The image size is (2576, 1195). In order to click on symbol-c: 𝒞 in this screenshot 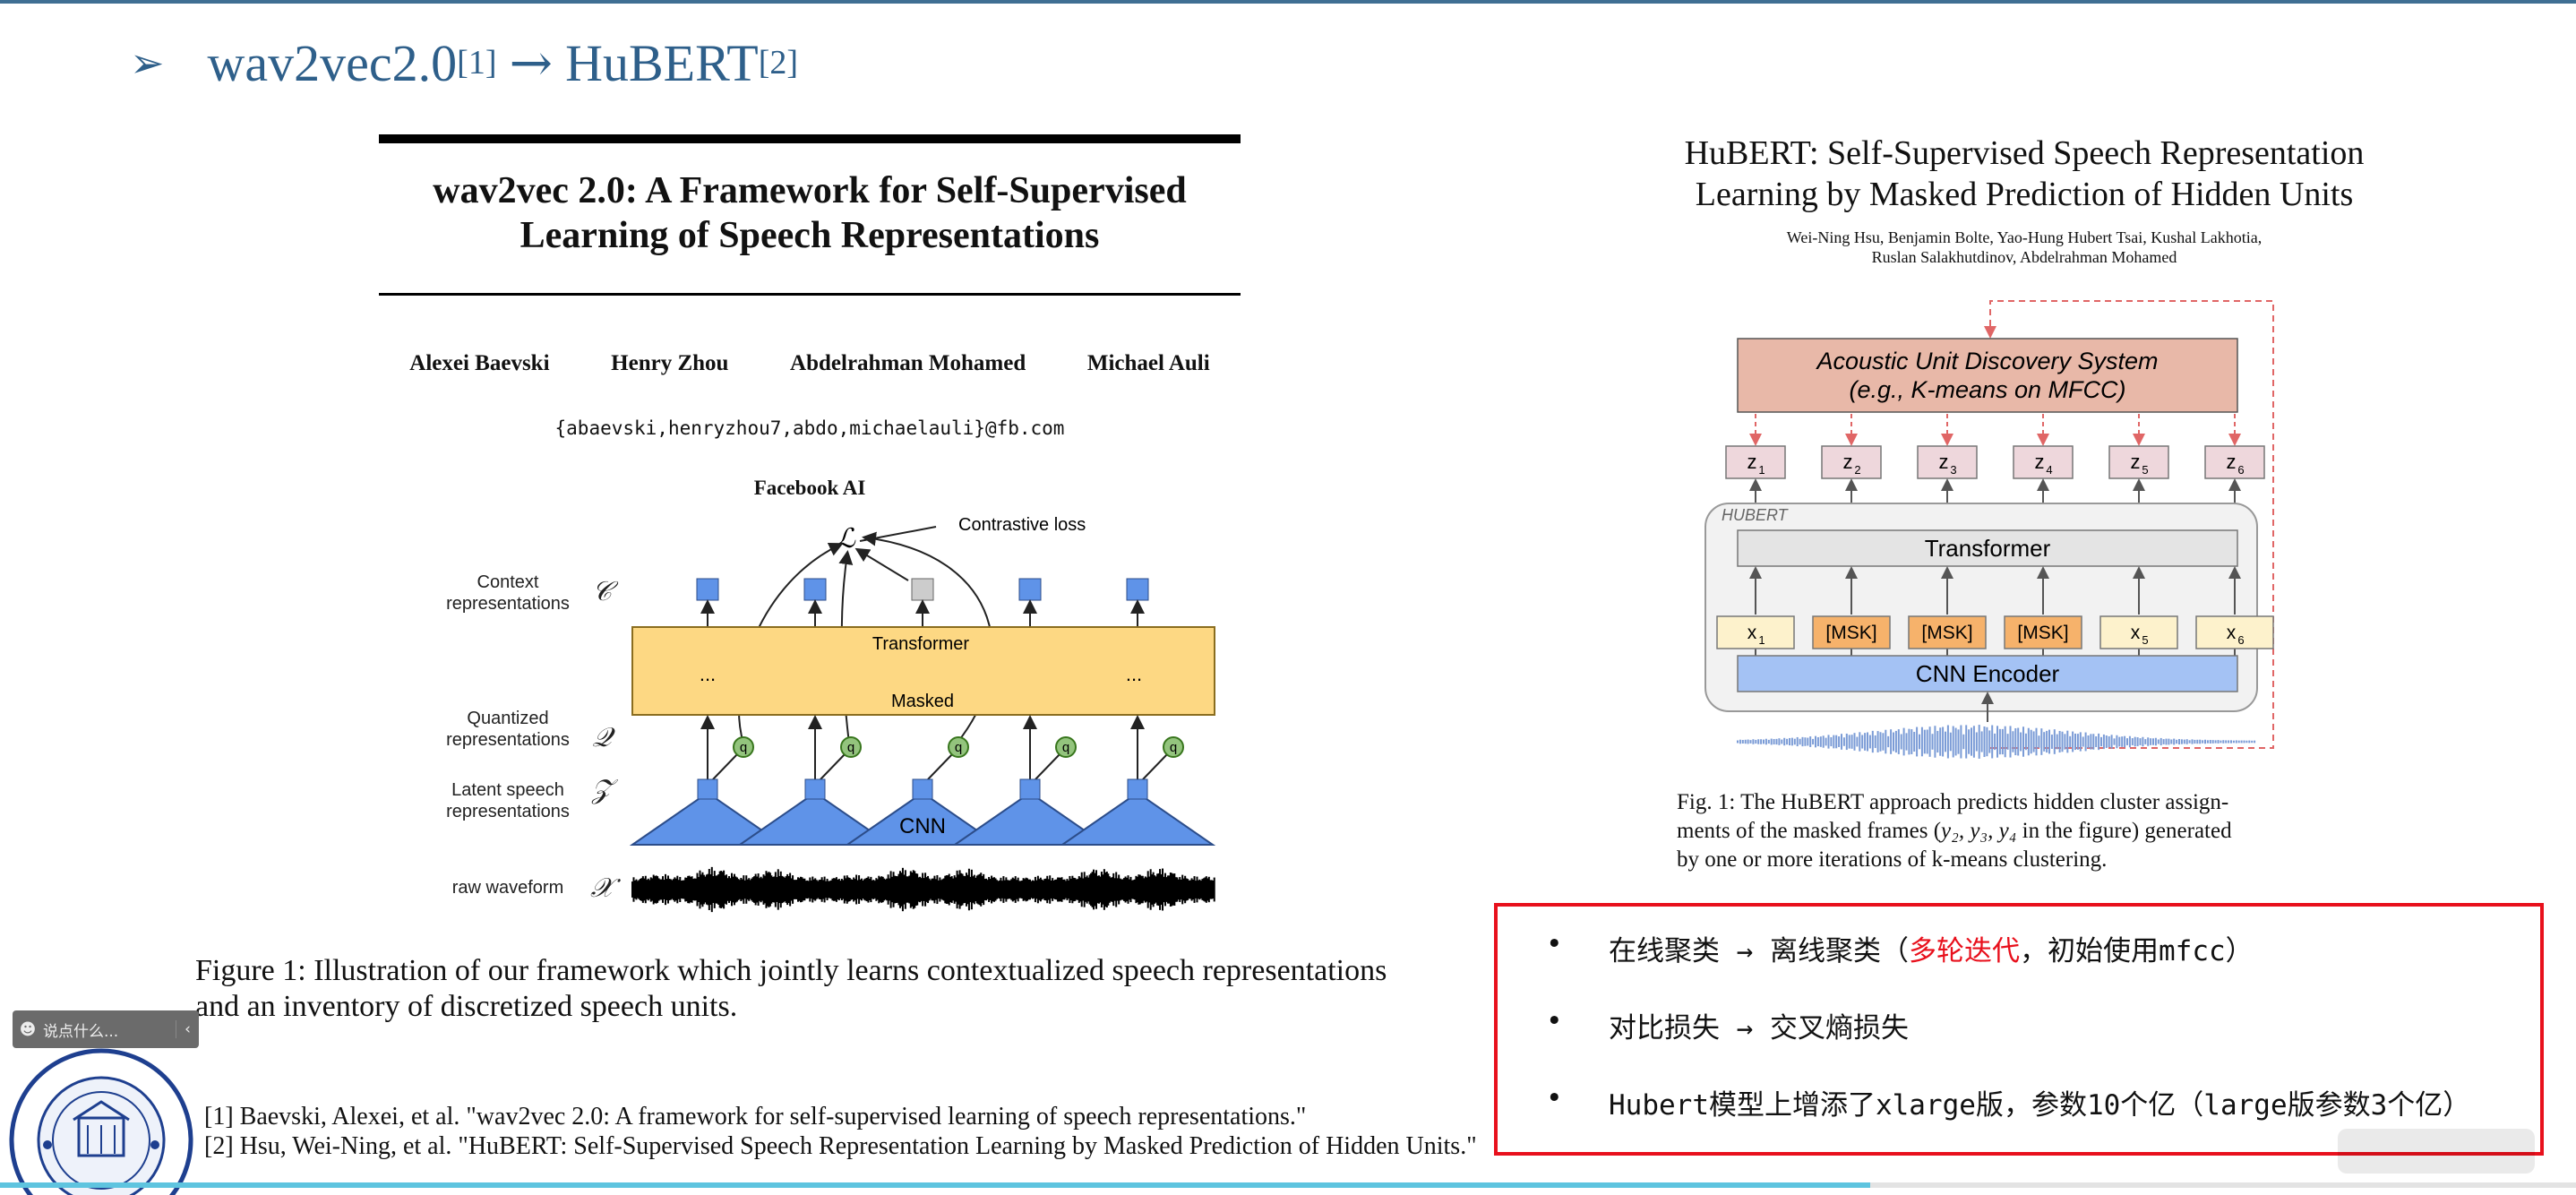, I will do `click(605, 591)`.